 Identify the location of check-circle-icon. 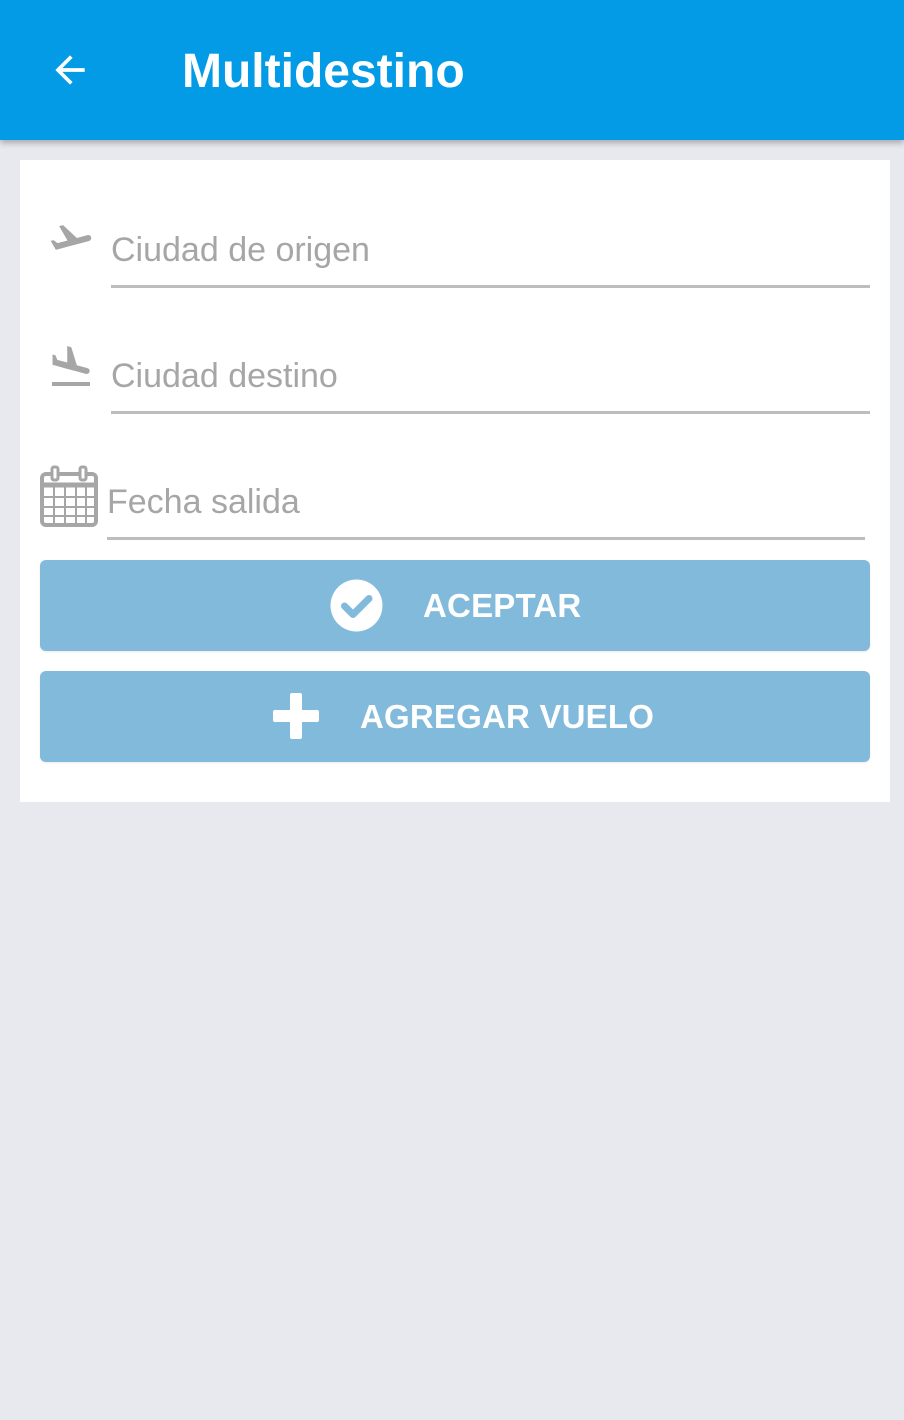
(356, 605).